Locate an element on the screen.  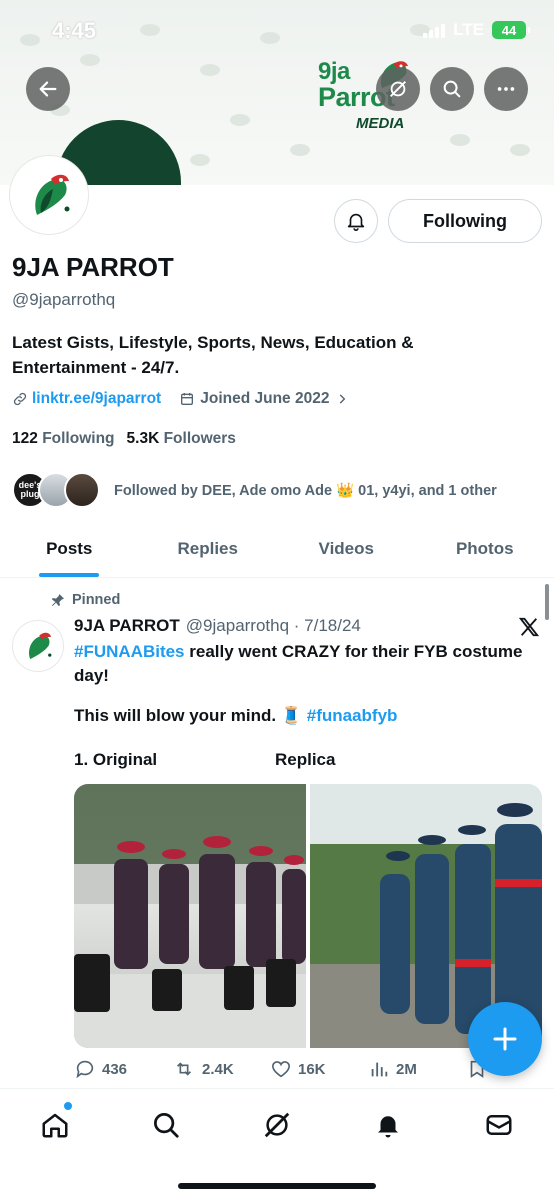
nav-notifications is located at coordinates (388, 1125).